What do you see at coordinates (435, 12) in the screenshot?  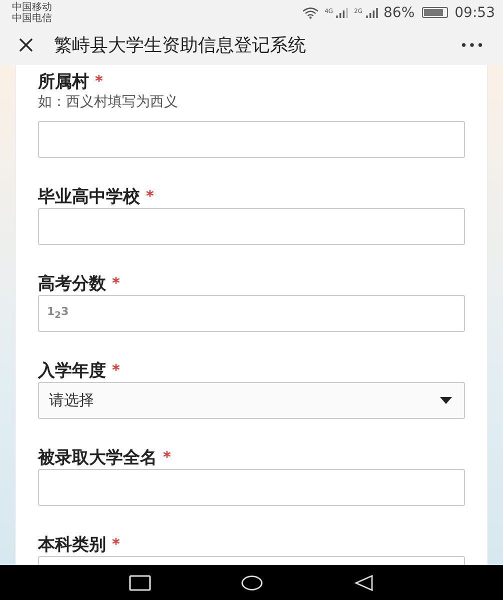 I see `battery-icon` at bounding box center [435, 12].